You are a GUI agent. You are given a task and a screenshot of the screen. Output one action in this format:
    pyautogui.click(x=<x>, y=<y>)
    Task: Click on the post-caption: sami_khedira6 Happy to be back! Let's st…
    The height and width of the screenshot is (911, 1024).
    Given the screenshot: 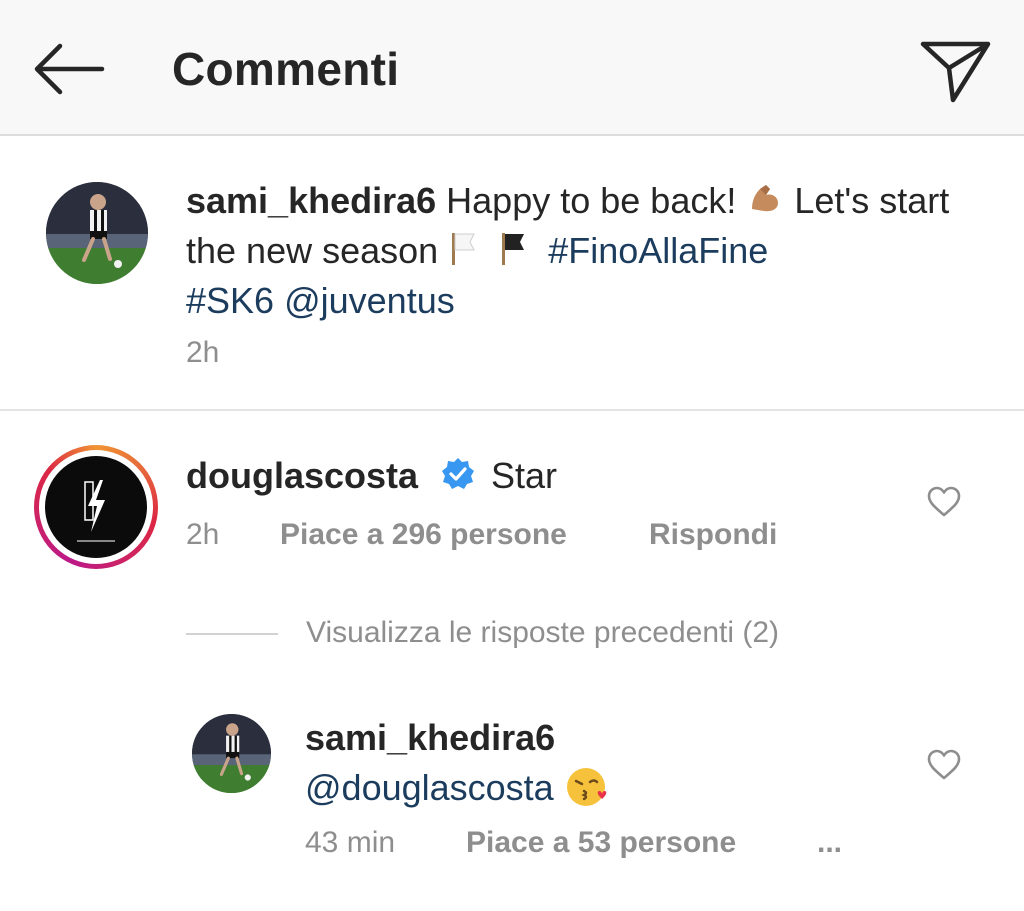 What is the action you would take?
    pyautogui.click(x=586, y=251)
    